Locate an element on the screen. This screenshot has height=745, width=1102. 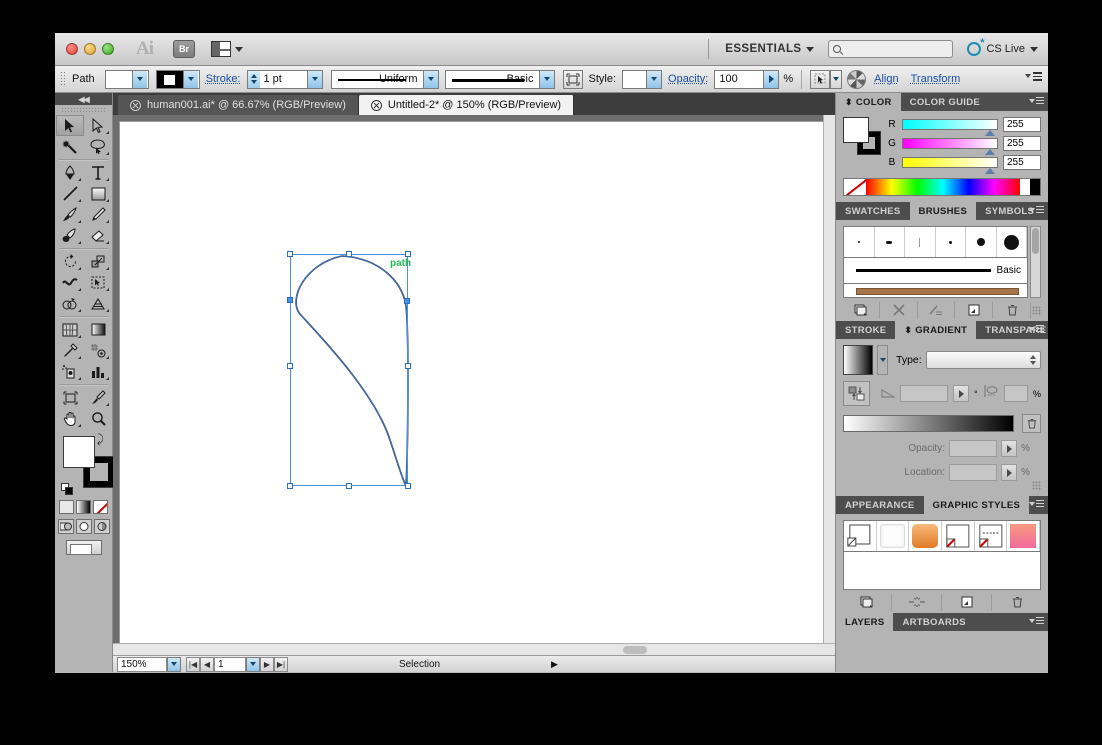
none-swatch is located at coordinates (855, 187).